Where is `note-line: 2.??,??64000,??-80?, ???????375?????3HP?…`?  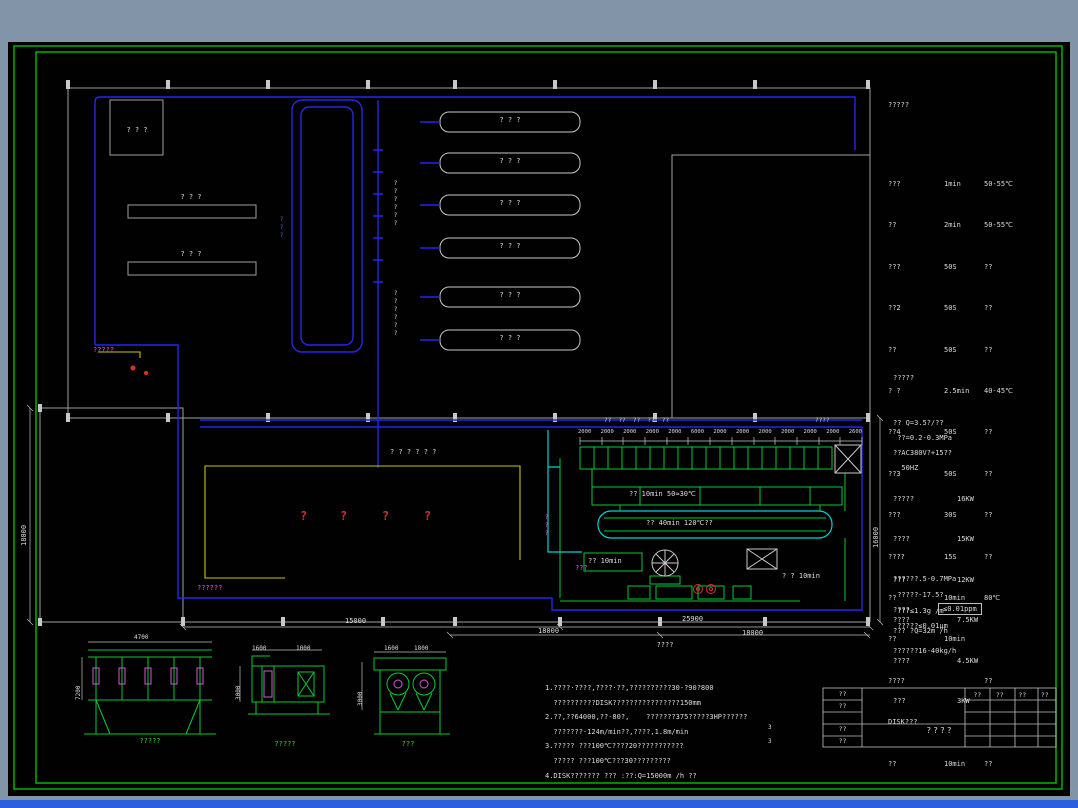 note-line: 2.??,??64000,??-80?, ???????375?????3HP?… is located at coordinates (646, 717).